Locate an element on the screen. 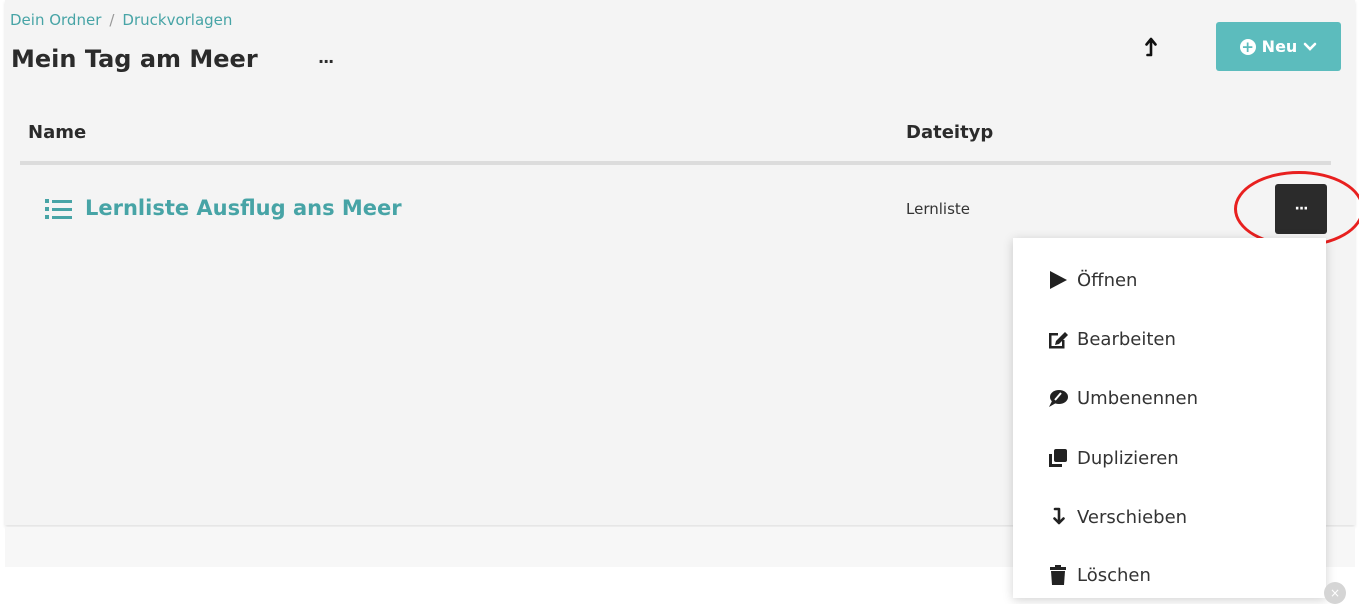 The width and height of the screenshot is (1359, 604). up-arrow-icon is located at coordinates (1151, 47).